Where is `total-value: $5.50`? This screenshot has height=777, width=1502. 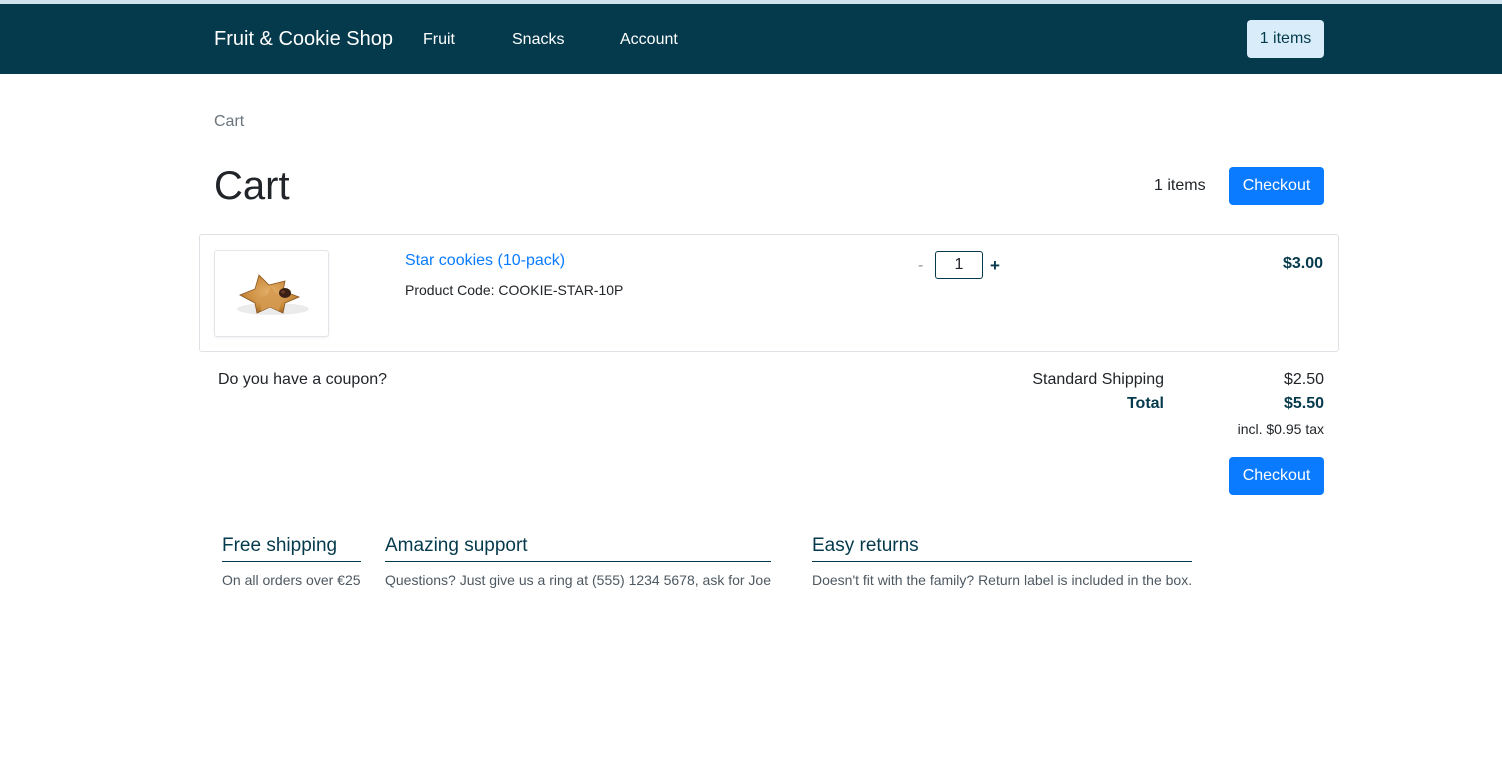
total-value: $5.50 is located at coordinates (1303, 403).